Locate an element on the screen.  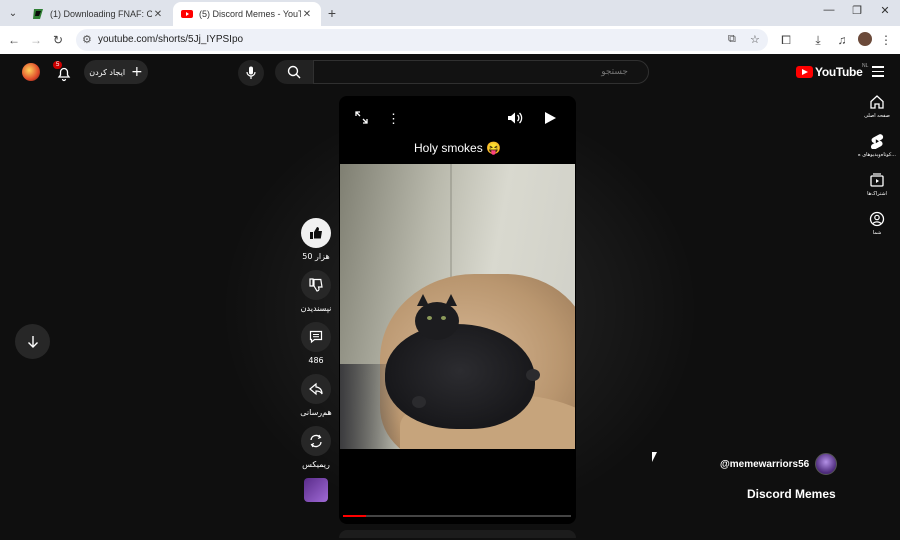
volume-icon is located at coordinates (515, 119).